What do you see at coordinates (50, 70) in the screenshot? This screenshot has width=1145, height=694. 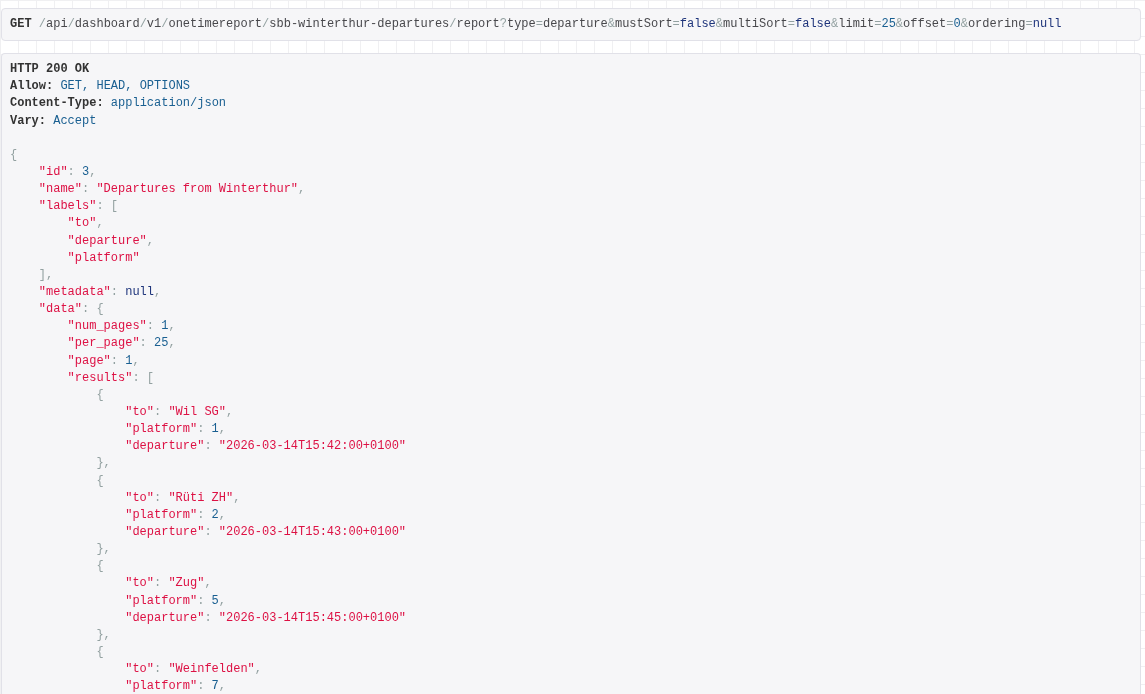 I see `status-line: HTTP 200 OK` at bounding box center [50, 70].